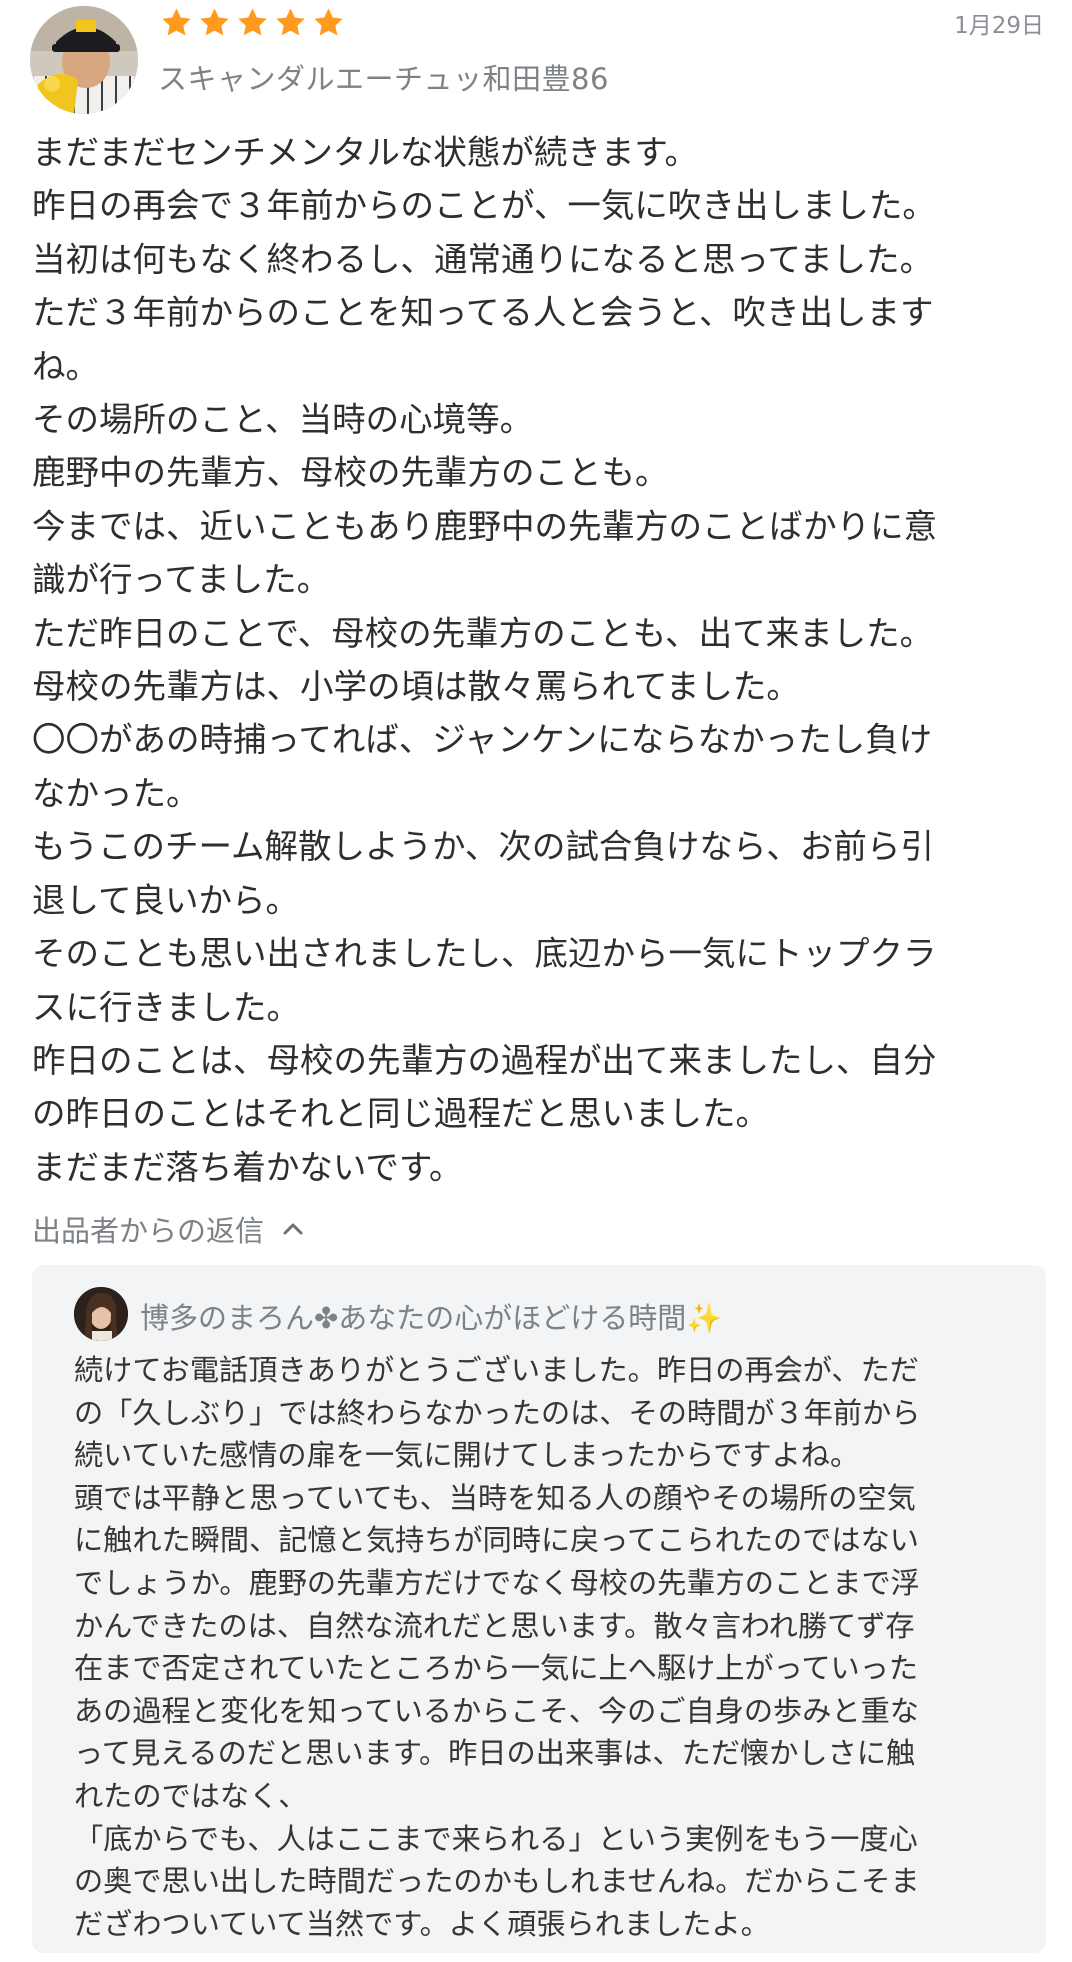 Image resolution: width=1072 pixels, height=1962 pixels. I want to click on review-line: そのことも思い出されましたし、底辺から一気にトップクラ, so click(484, 954).